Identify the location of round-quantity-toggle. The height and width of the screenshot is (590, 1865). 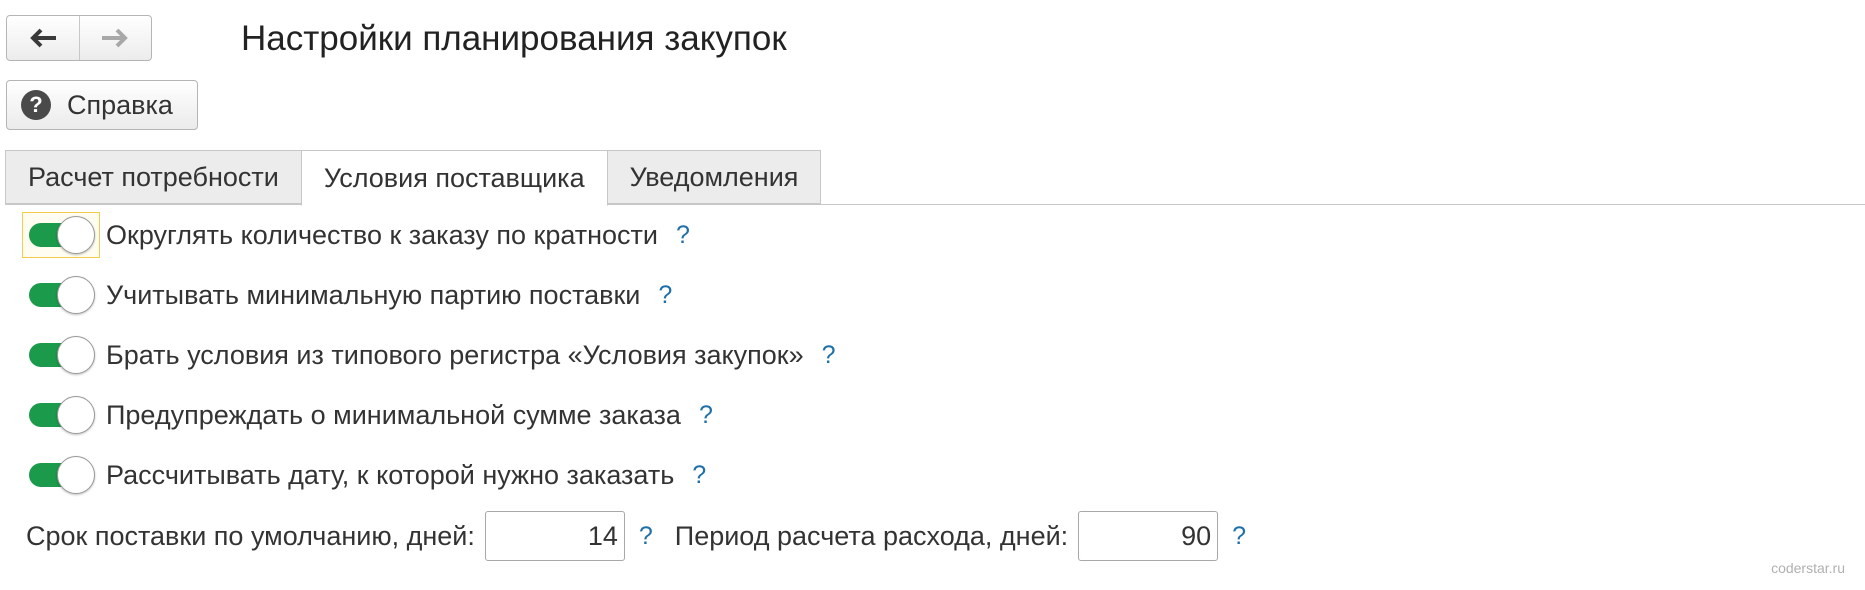
(61, 235).